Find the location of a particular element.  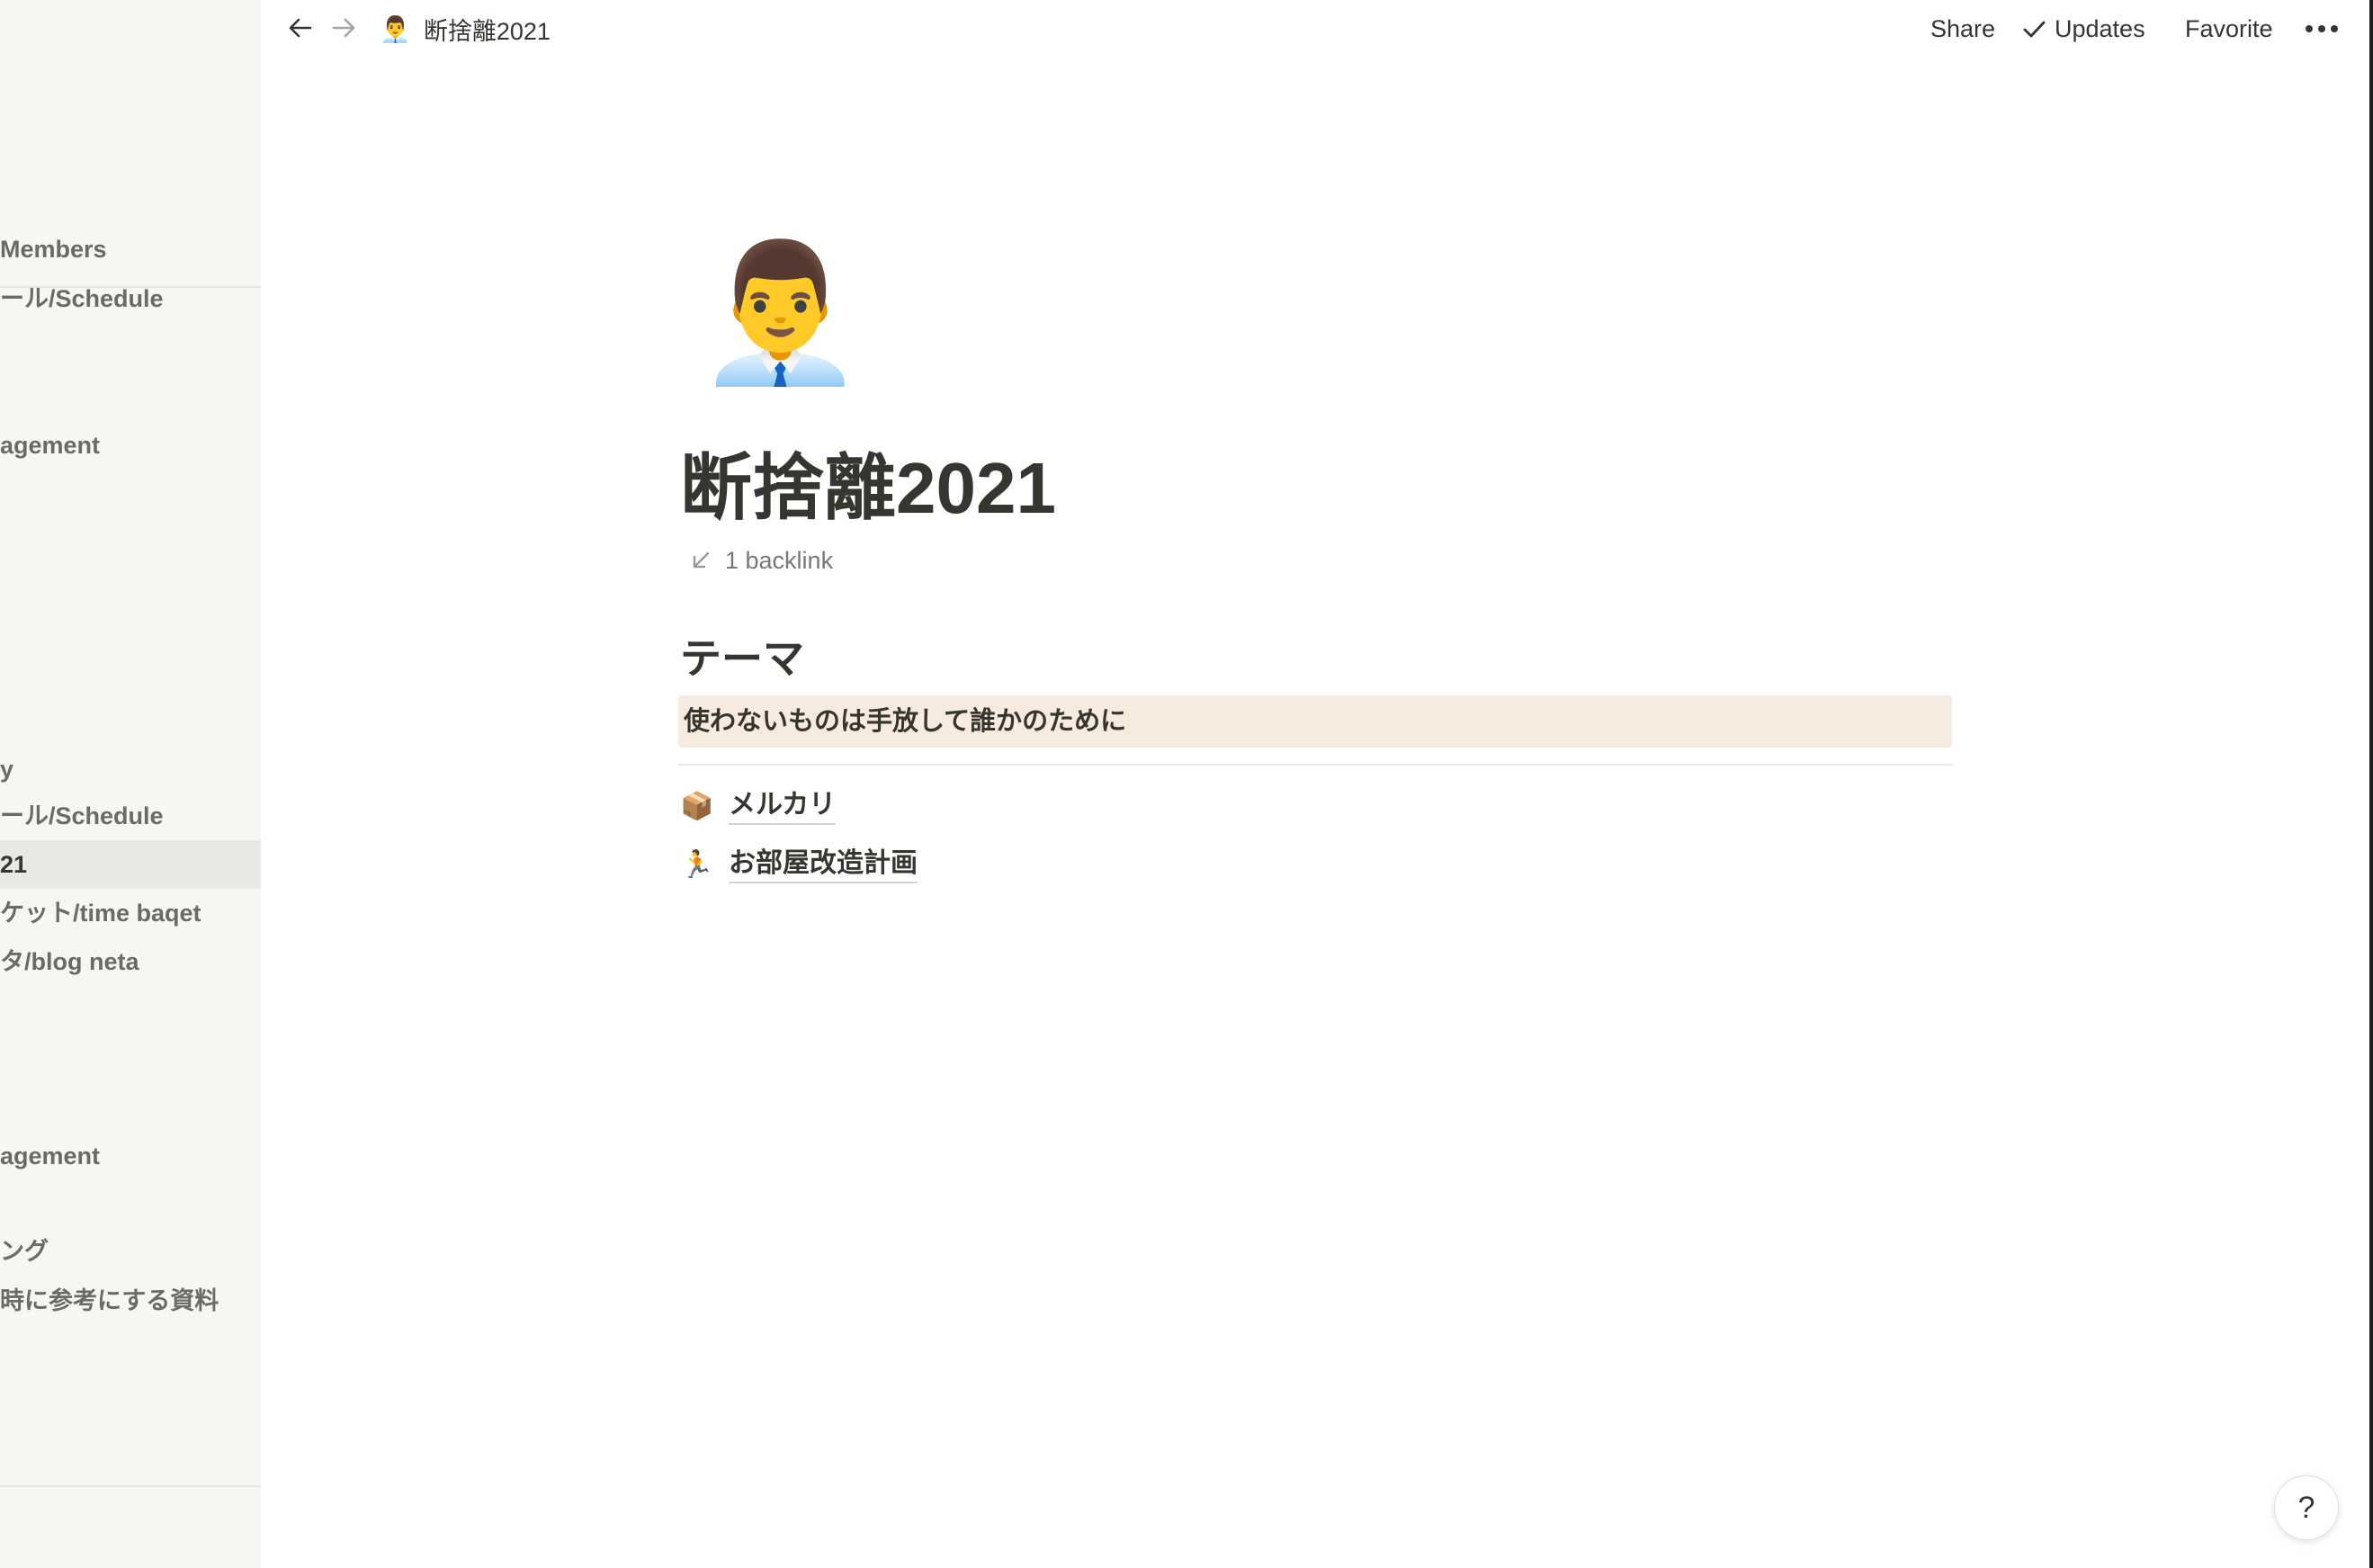

updates-button: Updates is located at coordinates (2082, 29).